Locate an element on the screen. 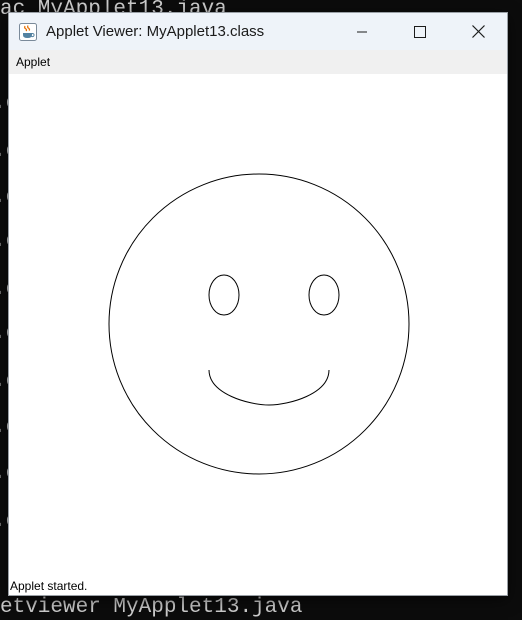  menu-applet: Applet is located at coordinates (29, 62).